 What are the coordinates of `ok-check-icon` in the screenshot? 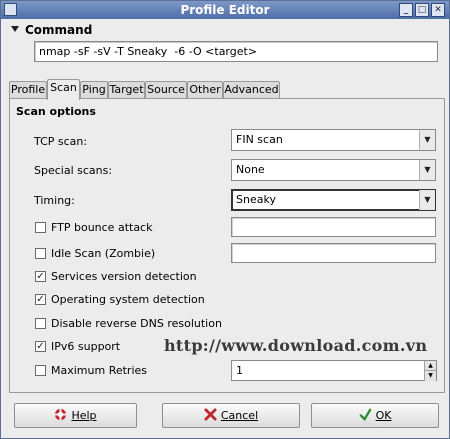 It's located at (365, 414).